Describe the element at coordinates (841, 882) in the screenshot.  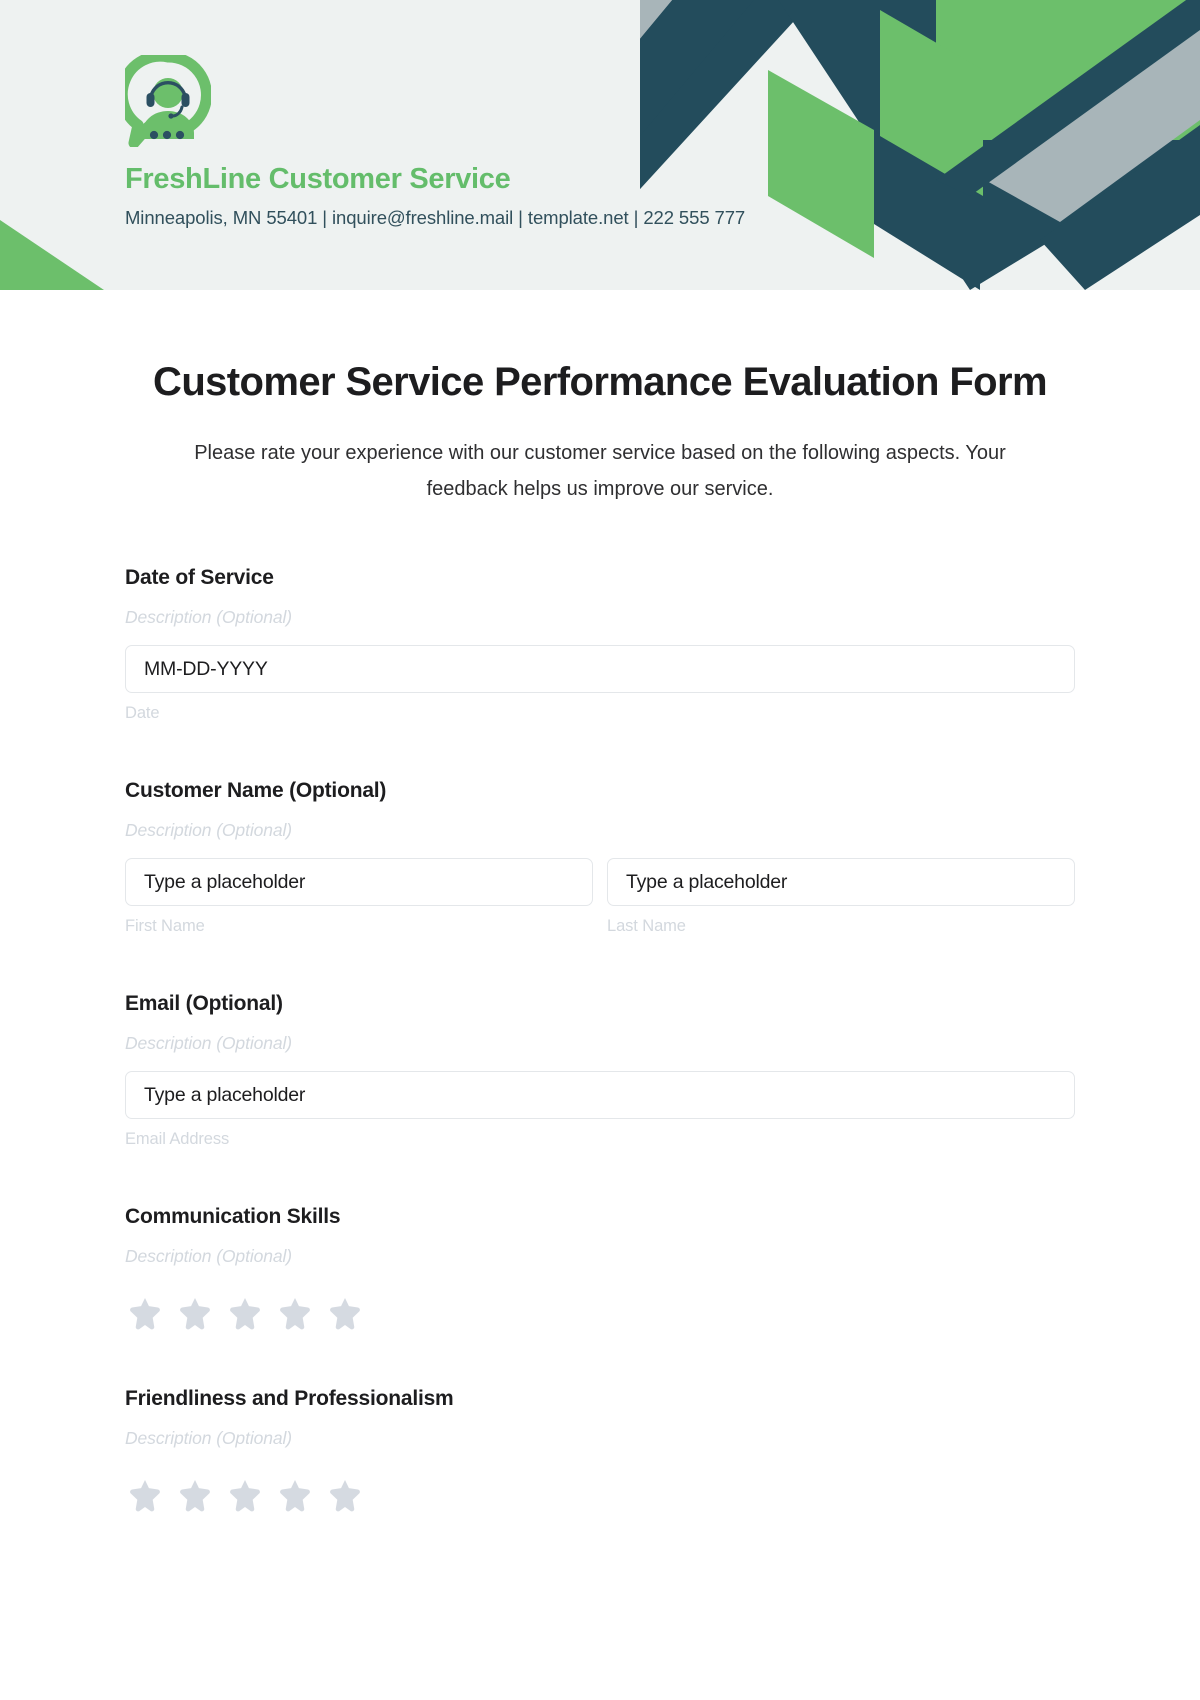
I see `last-name-input: Type a placeholder` at that location.